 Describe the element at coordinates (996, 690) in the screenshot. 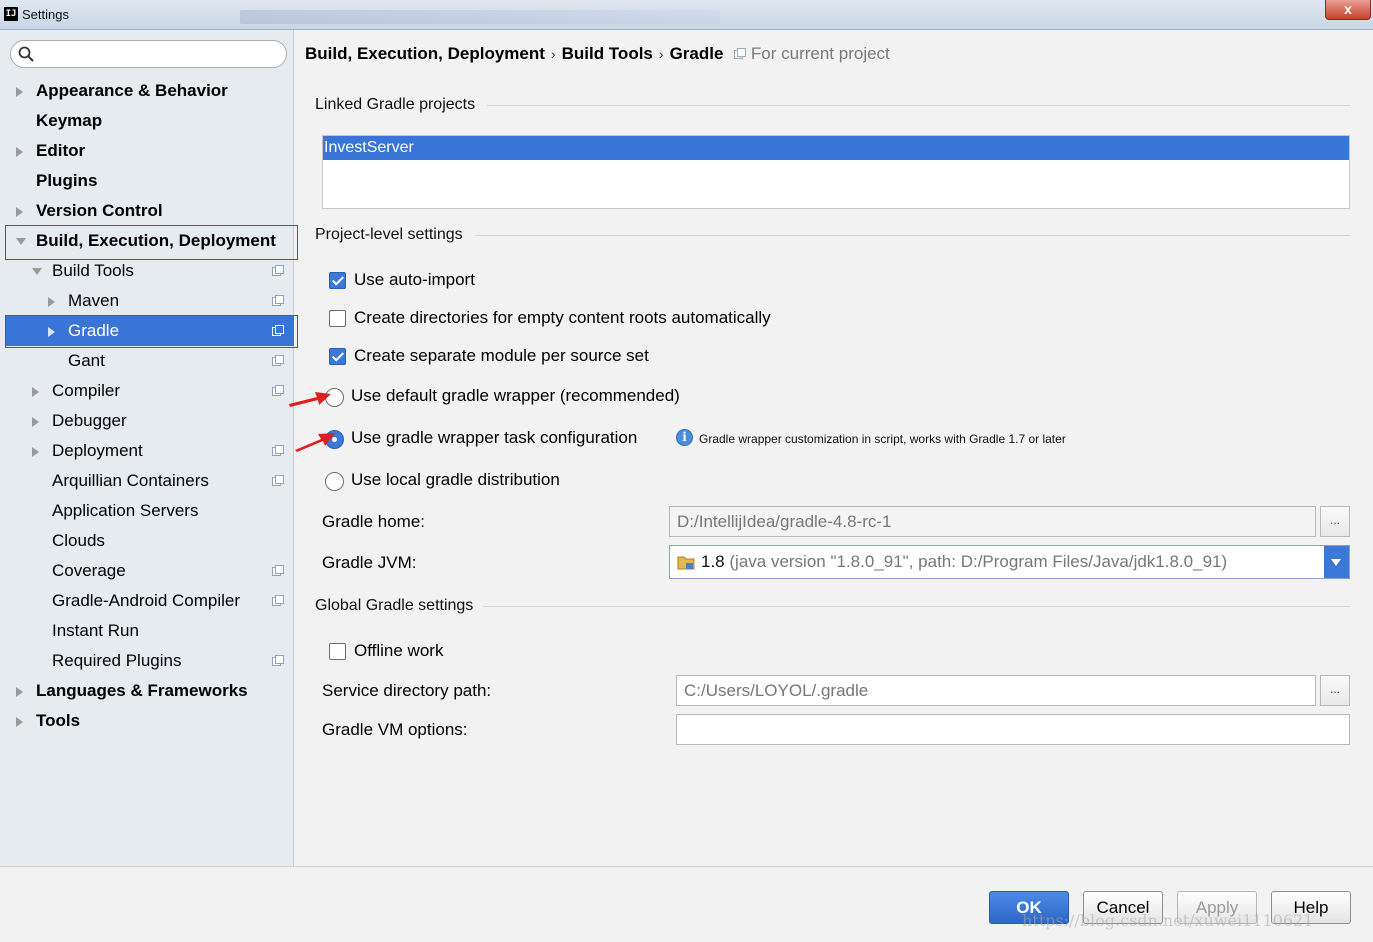

I see `service-directory-field: C:/Users/LOYOL/.gradle` at that location.